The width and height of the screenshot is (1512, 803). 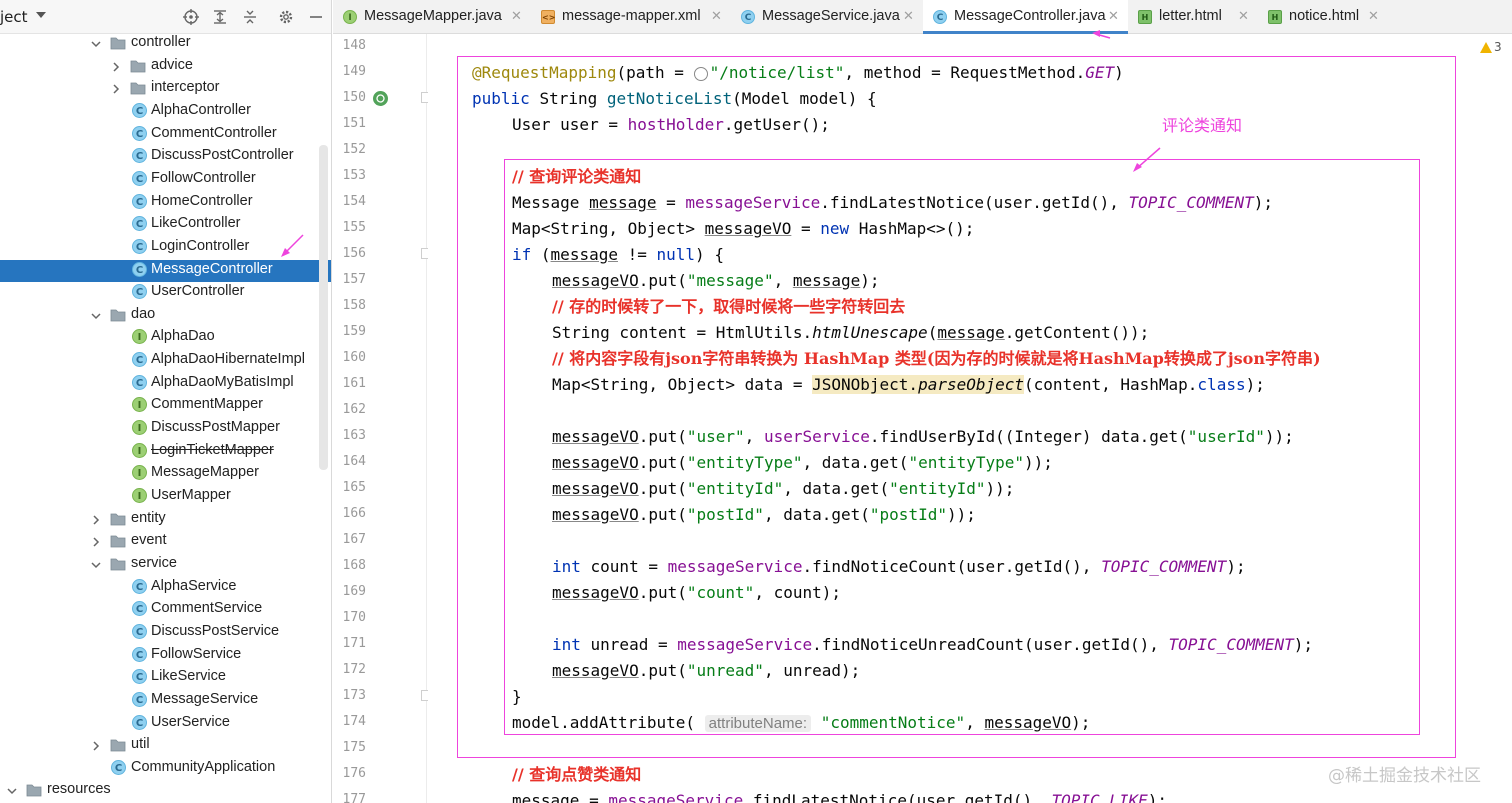 What do you see at coordinates (165, 361) in the screenshot?
I see `tree-file: C AlphaDaoHibernateImpl` at bounding box center [165, 361].